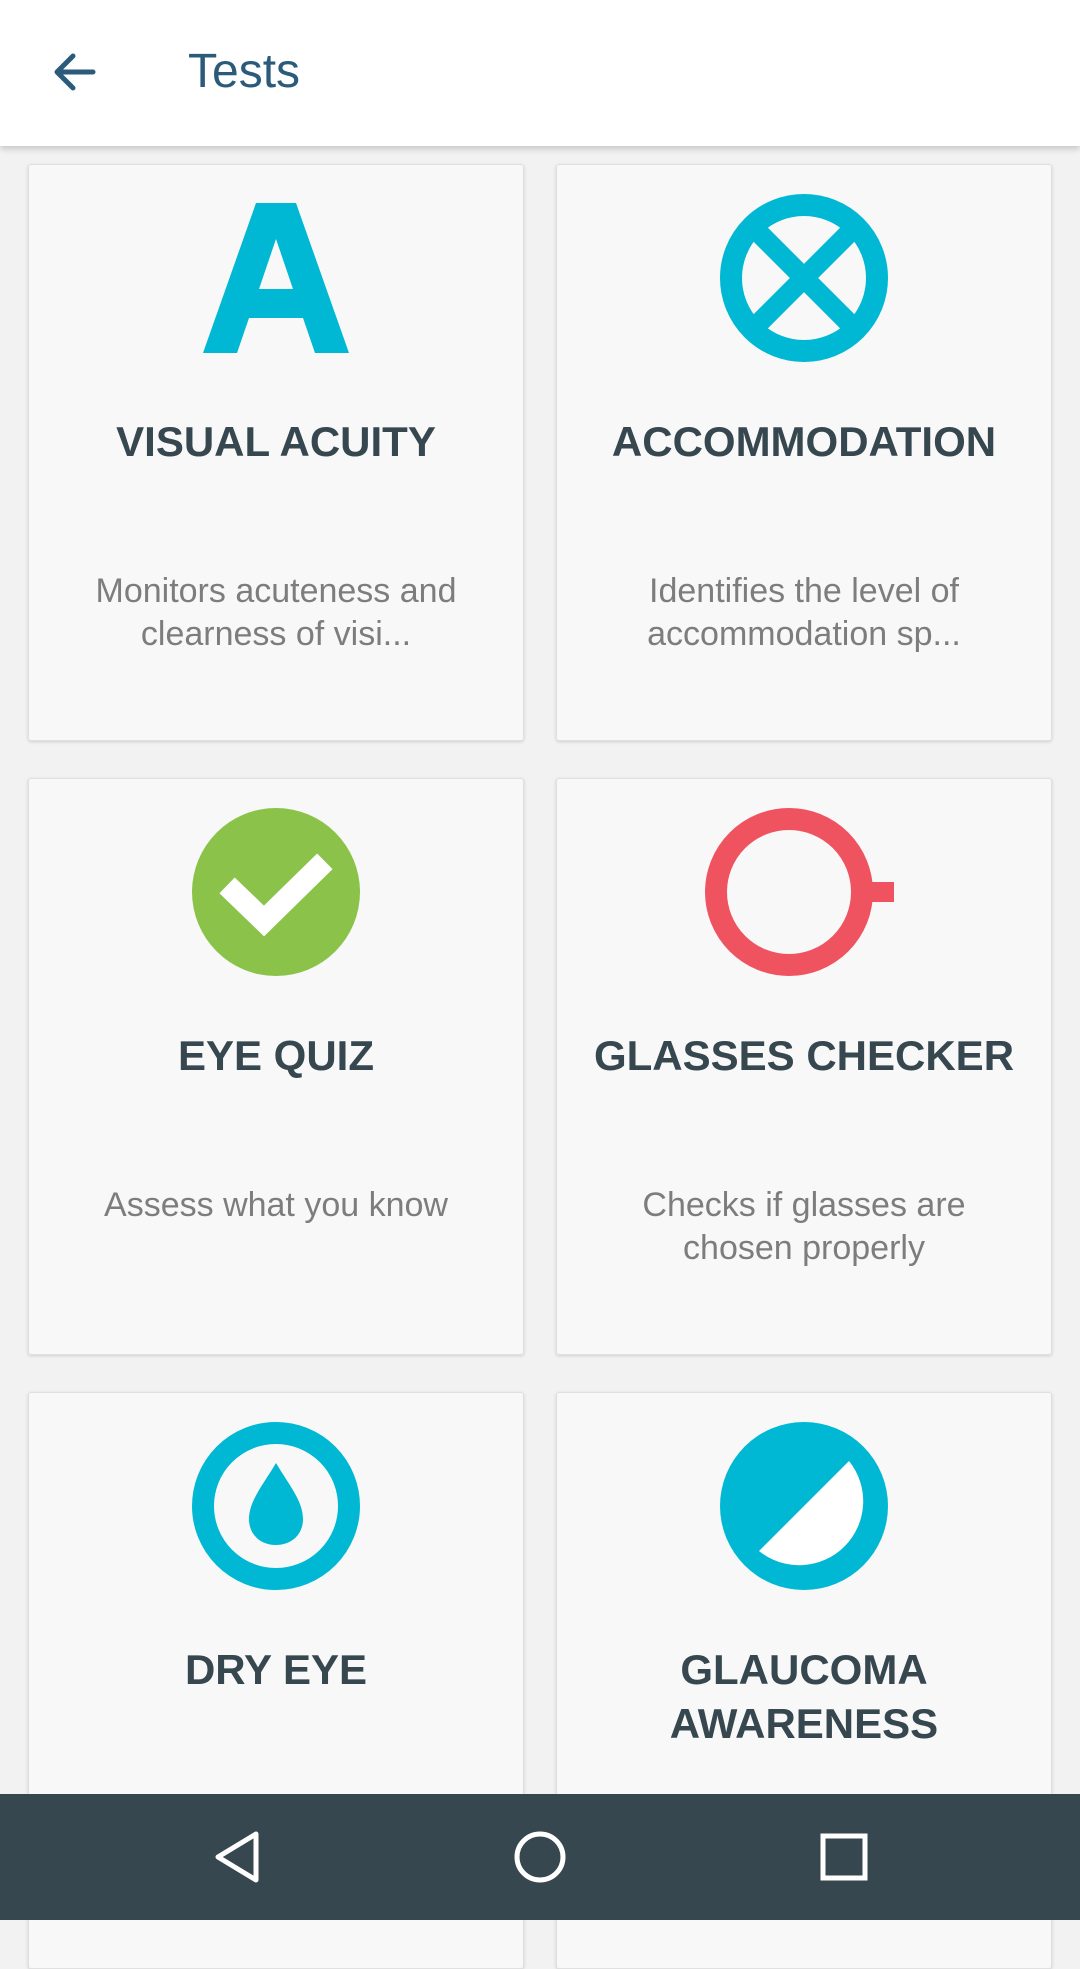 Image resolution: width=1080 pixels, height=1969 pixels. I want to click on triangle-back-icon, so click(237, 1857).